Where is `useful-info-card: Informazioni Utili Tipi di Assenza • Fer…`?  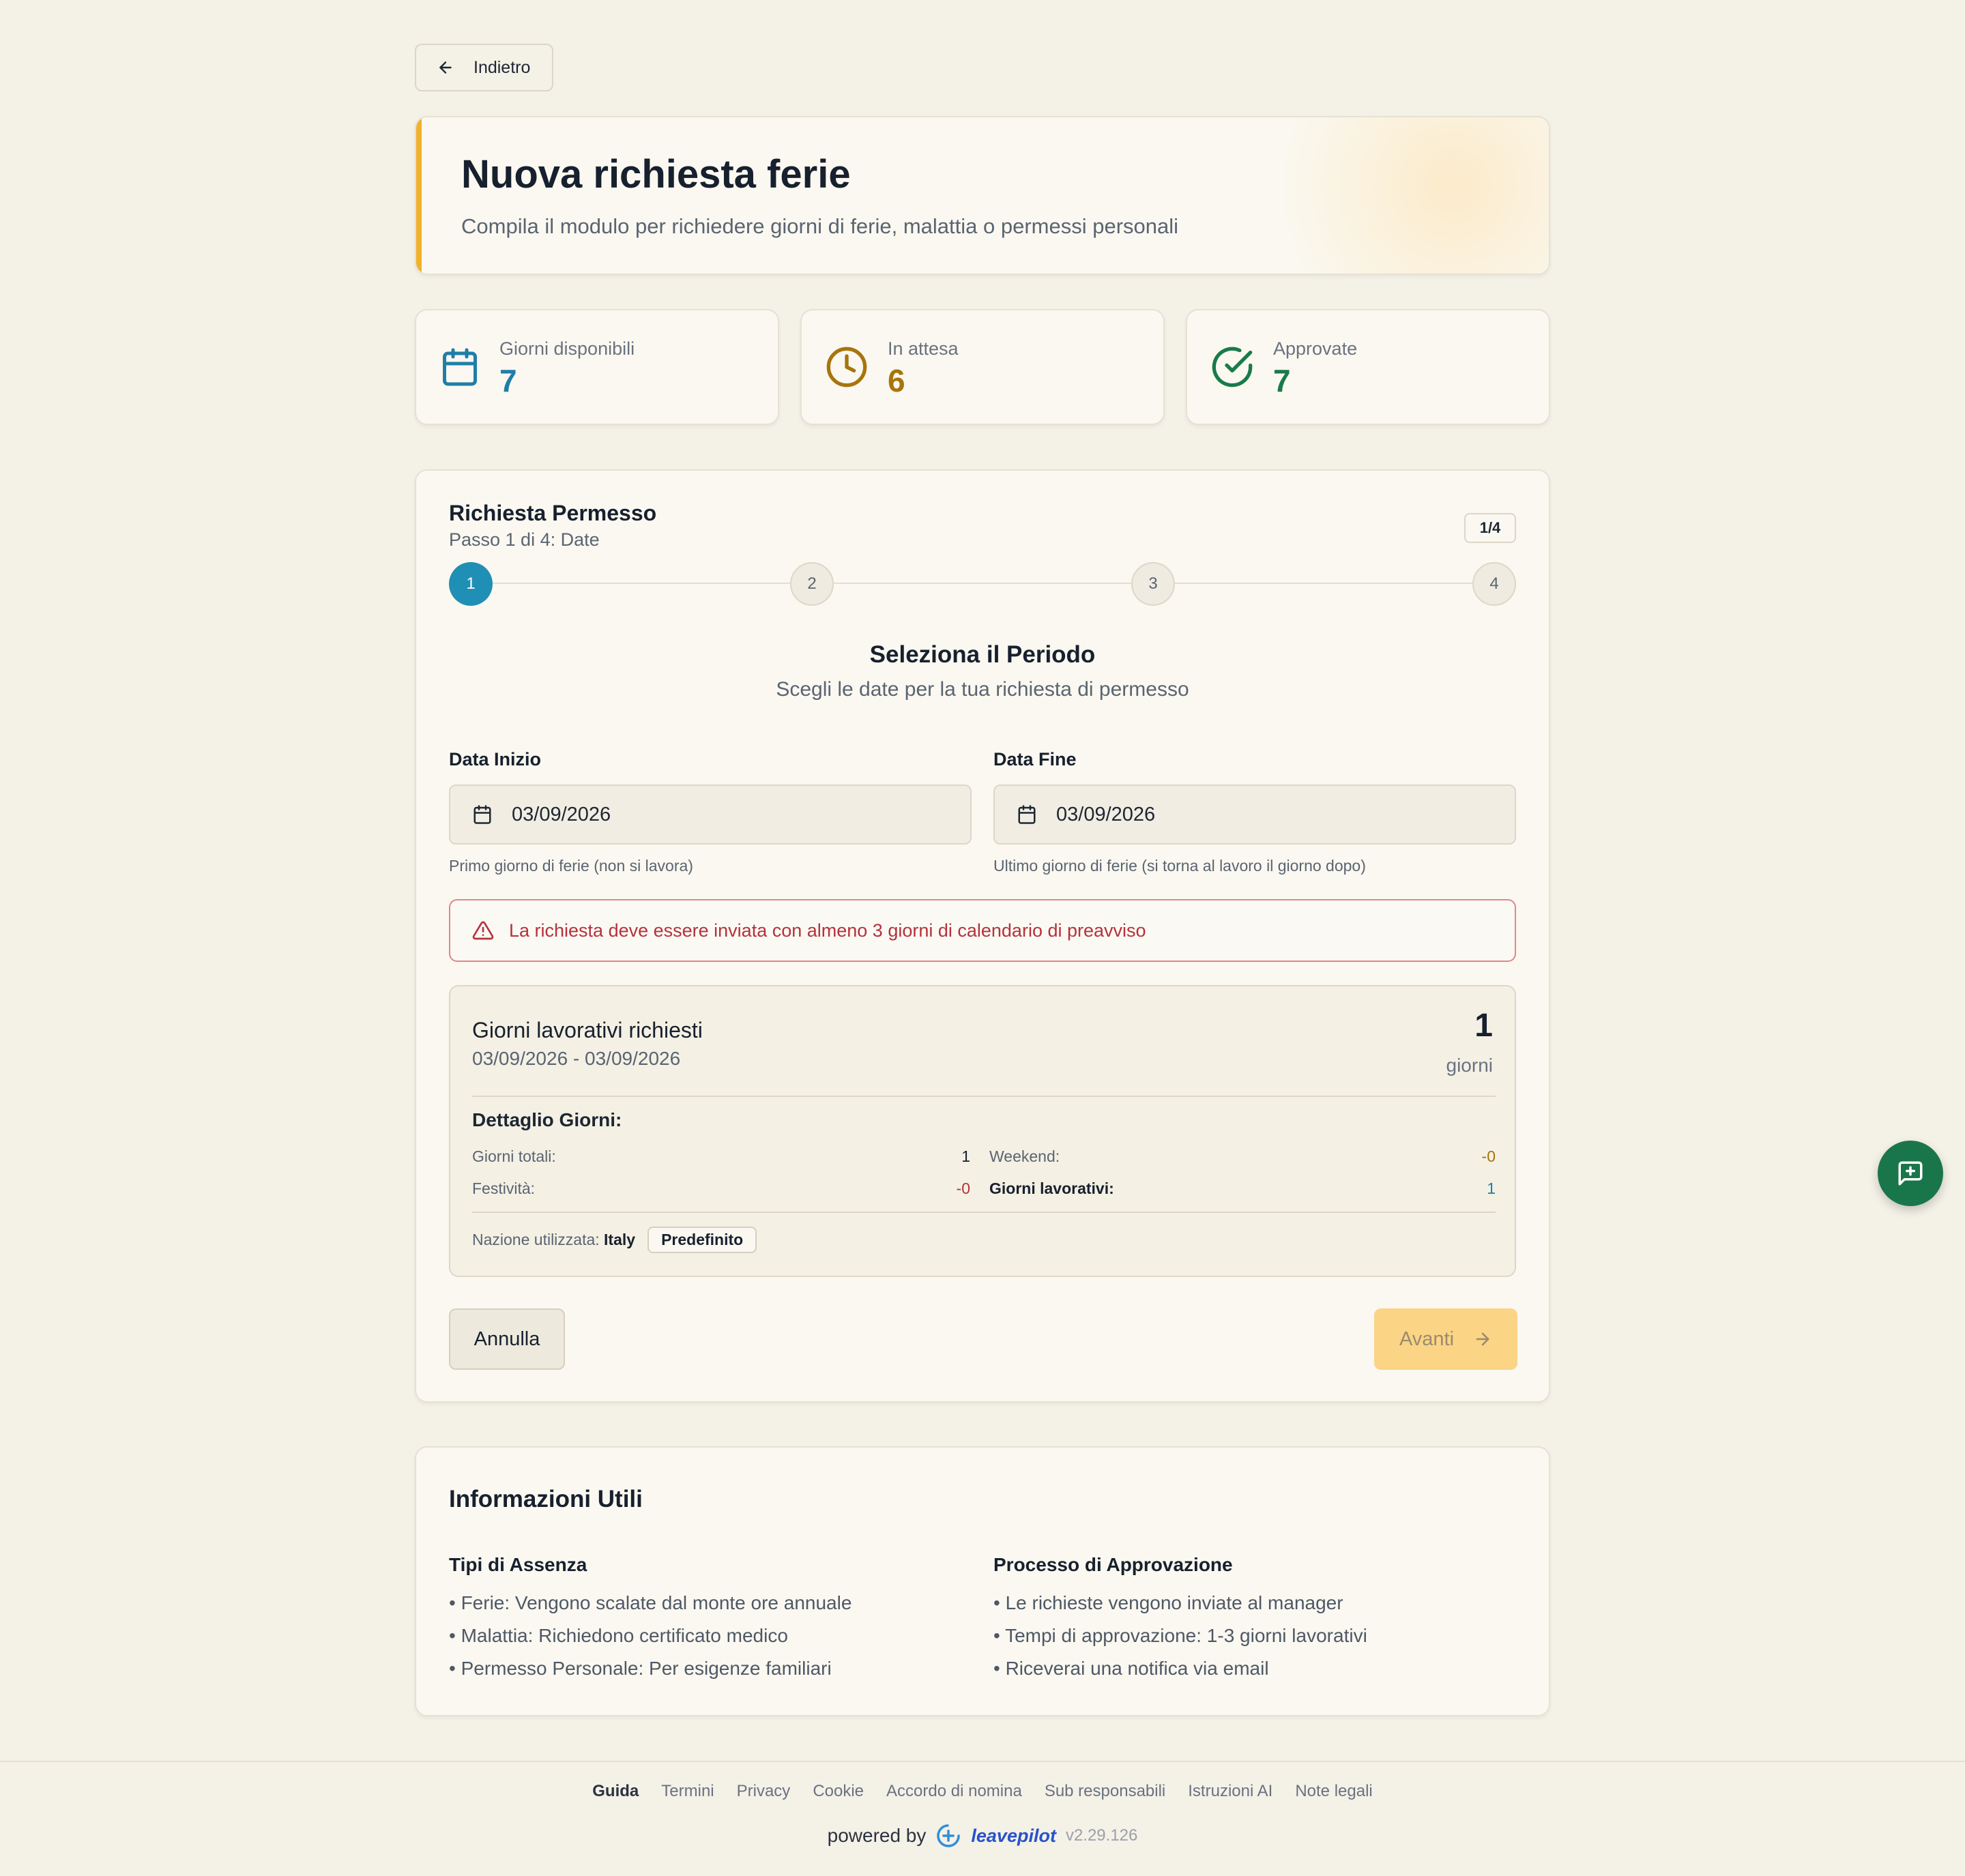
useful-info-card: Informazioni Utili Tipi di Assenza • Fer… is located at coordinates (982, 1581).